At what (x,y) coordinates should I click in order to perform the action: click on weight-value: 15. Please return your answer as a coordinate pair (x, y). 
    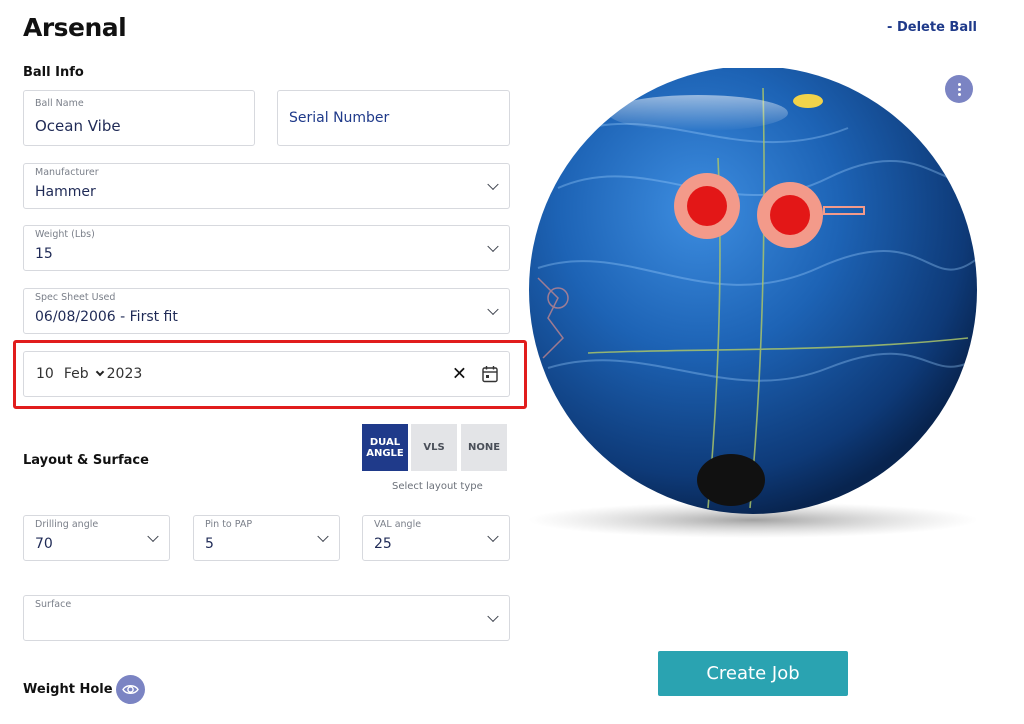
    Looking at the image, I should click on (44, 254).